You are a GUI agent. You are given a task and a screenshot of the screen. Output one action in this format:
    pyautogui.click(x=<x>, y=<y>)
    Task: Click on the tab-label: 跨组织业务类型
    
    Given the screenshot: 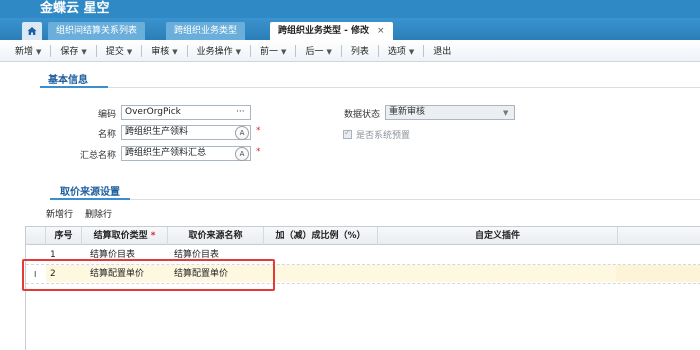 What is the action you would take?
    pyautogui.click(x=206, y=31)
    